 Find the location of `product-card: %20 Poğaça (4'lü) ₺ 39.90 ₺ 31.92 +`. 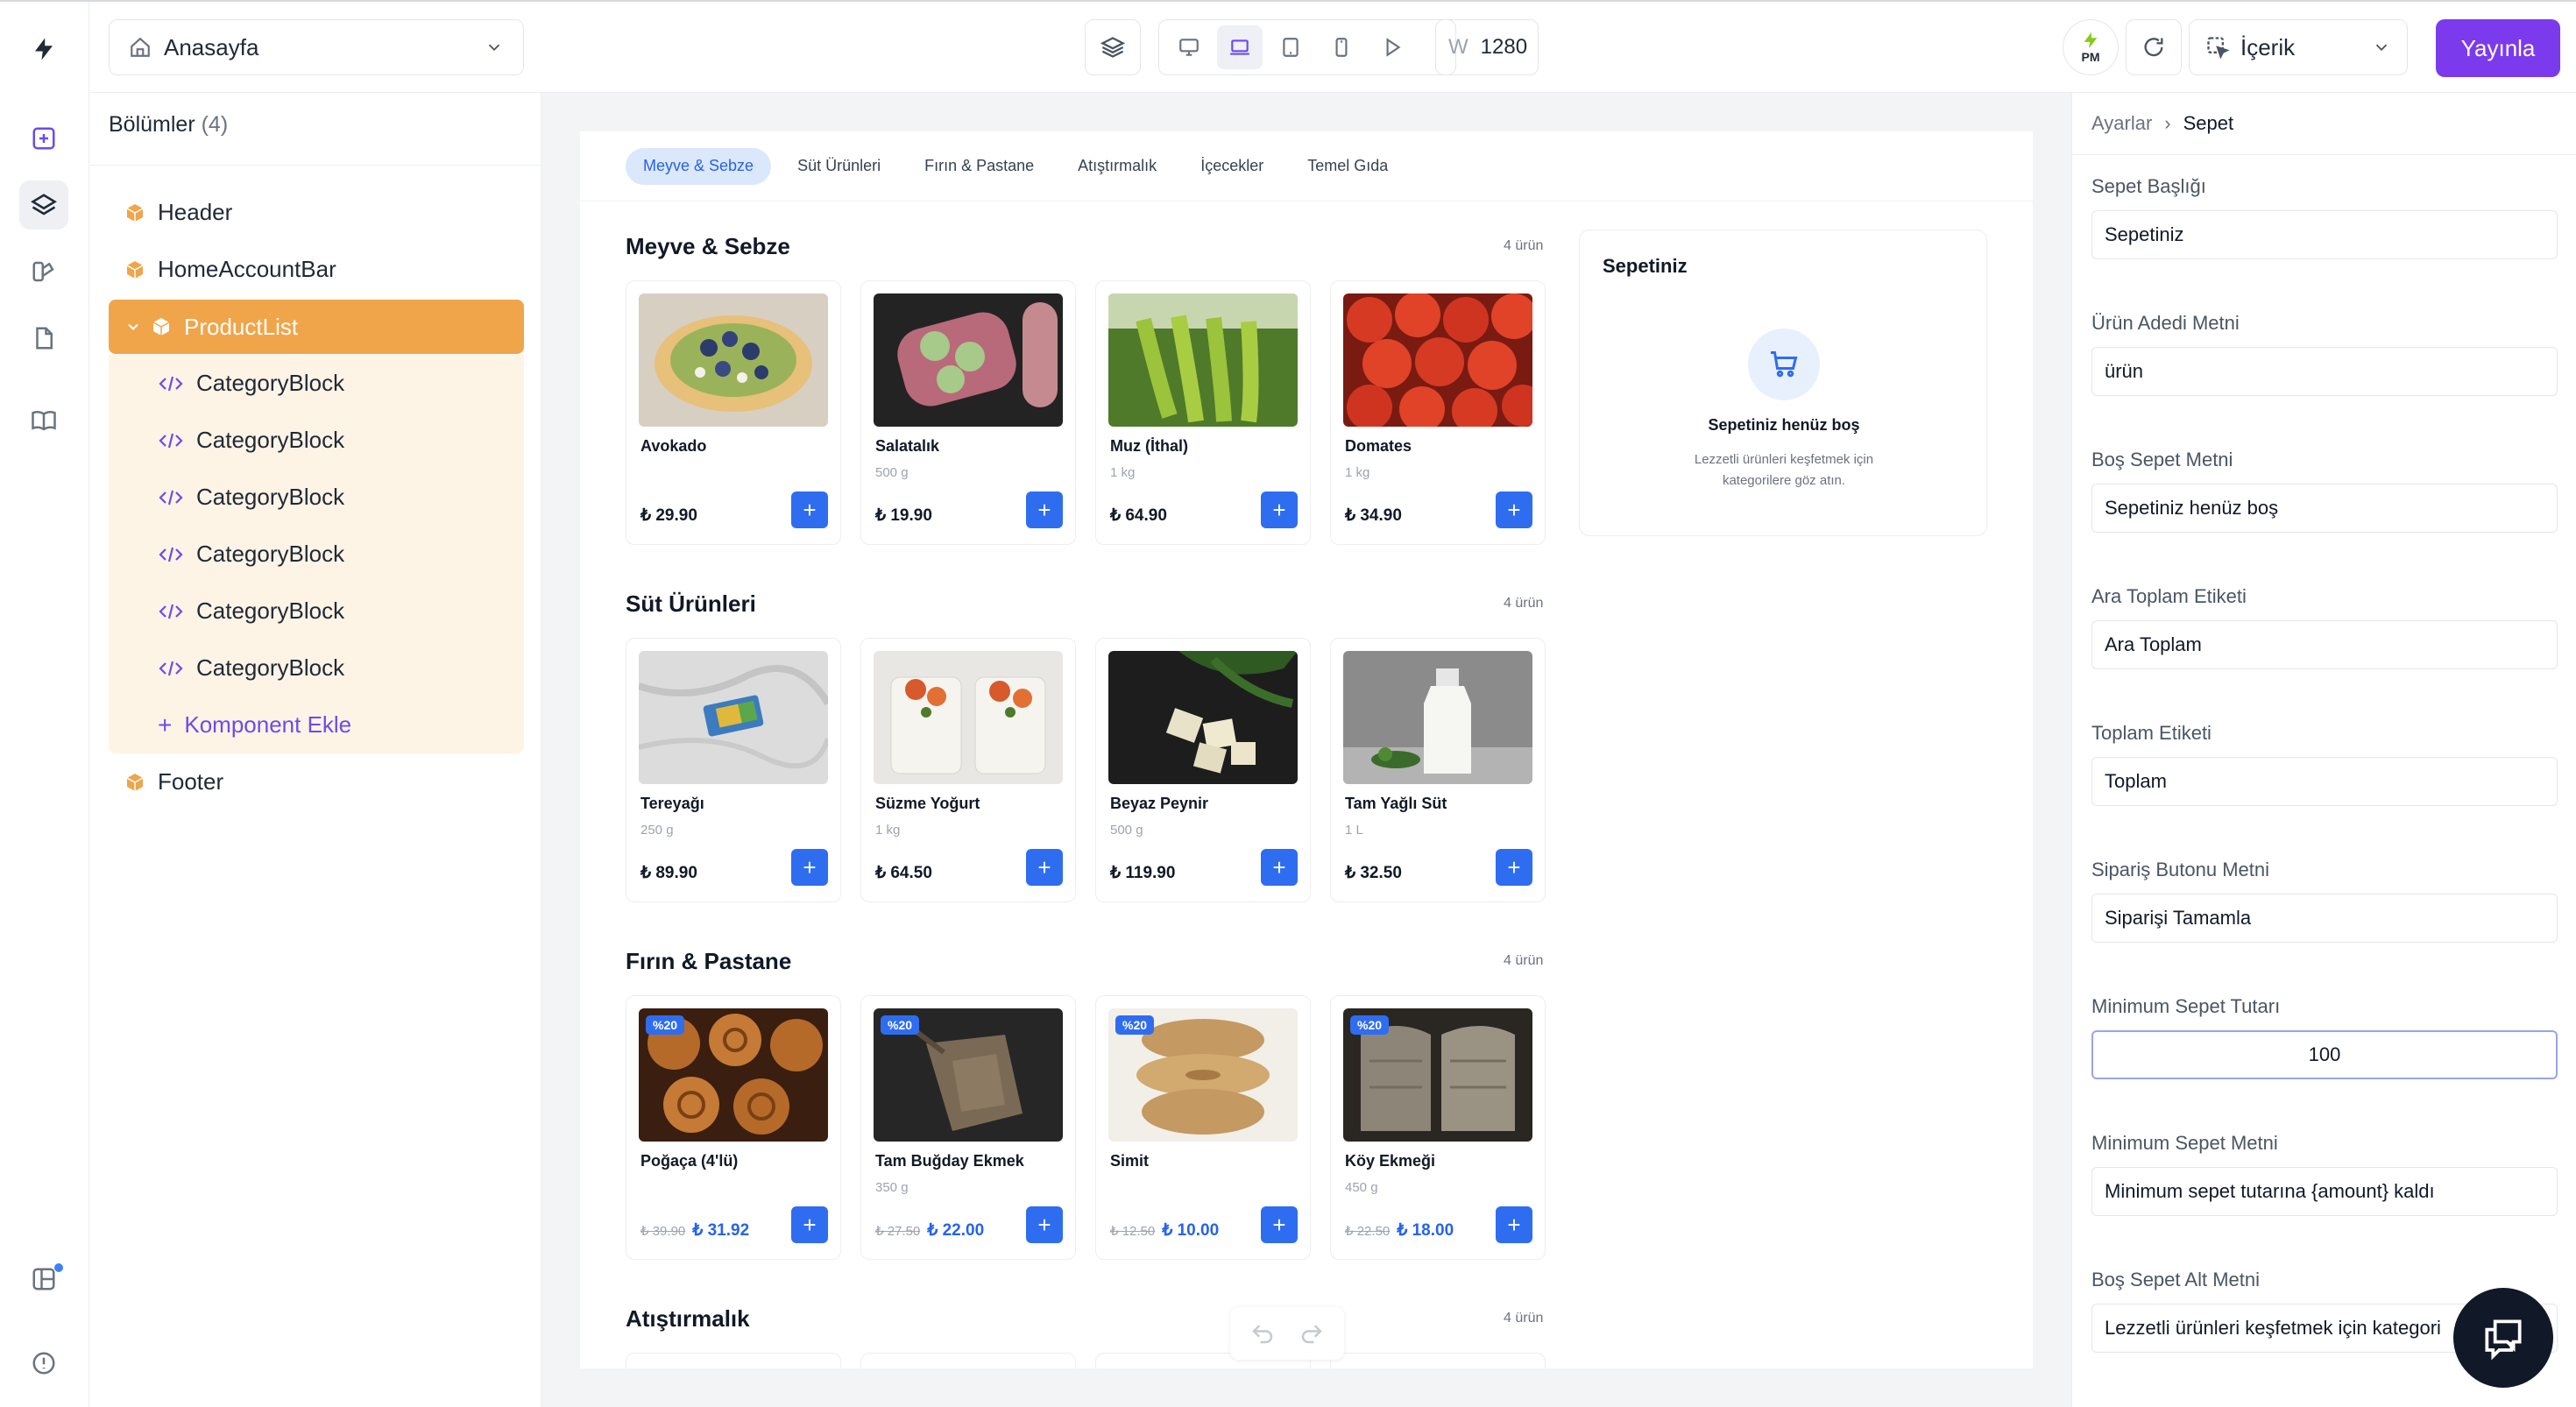

product-card: %20 Poğaça (4'lü) ₺ 39.90 ₺ 31.92 + is located at coordinates (733, 1127).